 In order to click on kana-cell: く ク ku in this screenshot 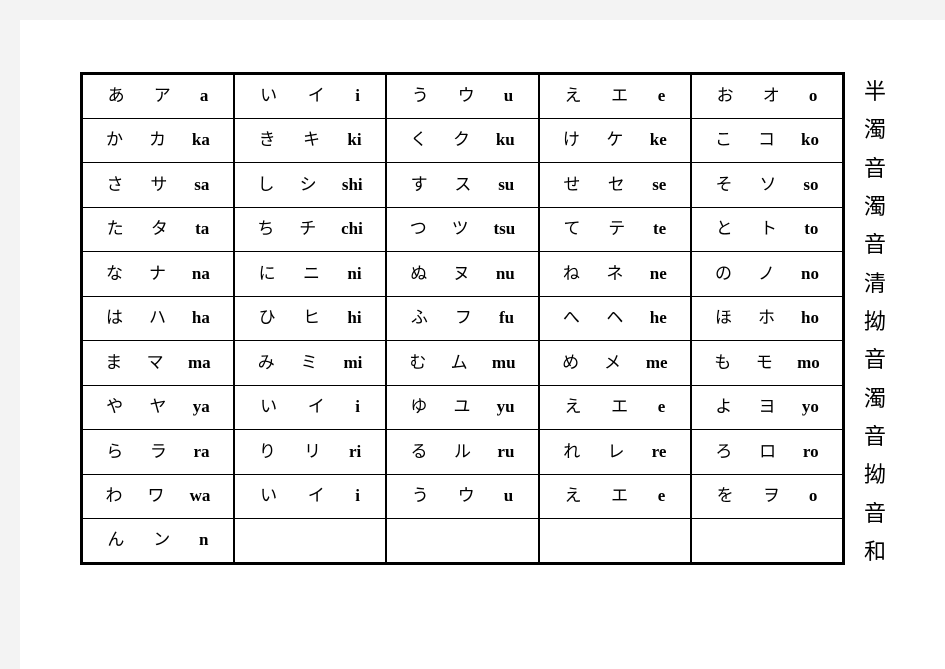, I will do `click(462, 140)`.